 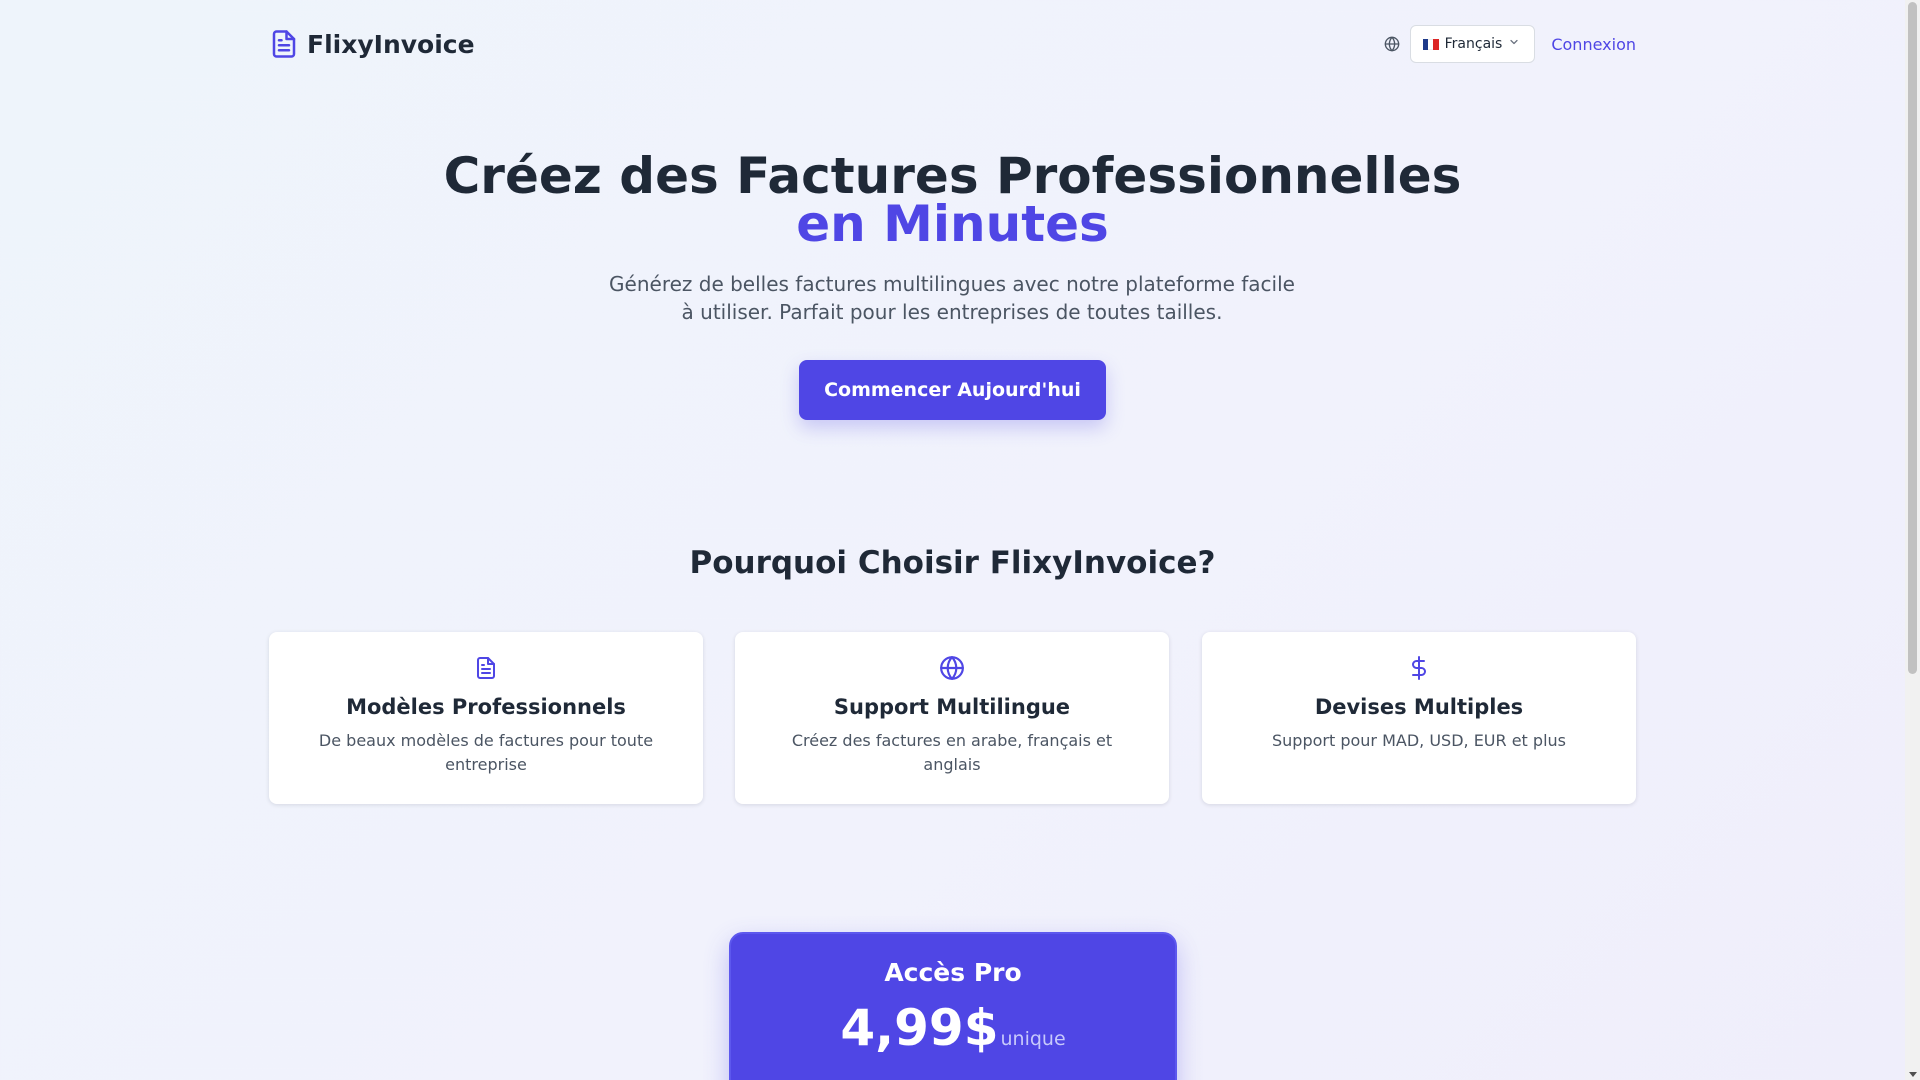 I want to click on plan-price: 4,99$ unique, so click(x=953, y=1028).